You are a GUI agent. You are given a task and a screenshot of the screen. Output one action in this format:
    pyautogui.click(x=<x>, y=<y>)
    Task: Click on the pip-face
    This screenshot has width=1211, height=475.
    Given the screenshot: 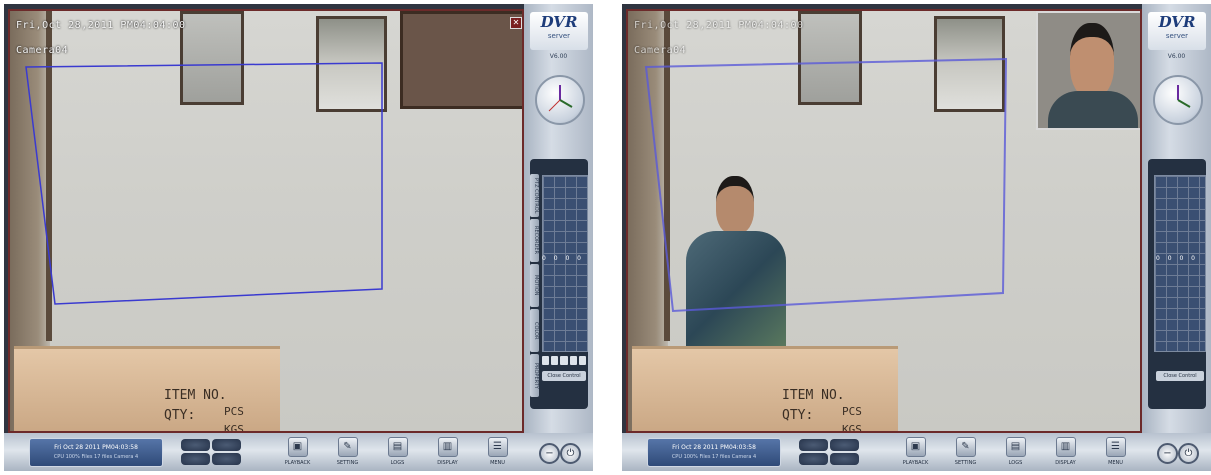 What is the action you would take?
    pyautogui.click(x=1092, y=60)
    